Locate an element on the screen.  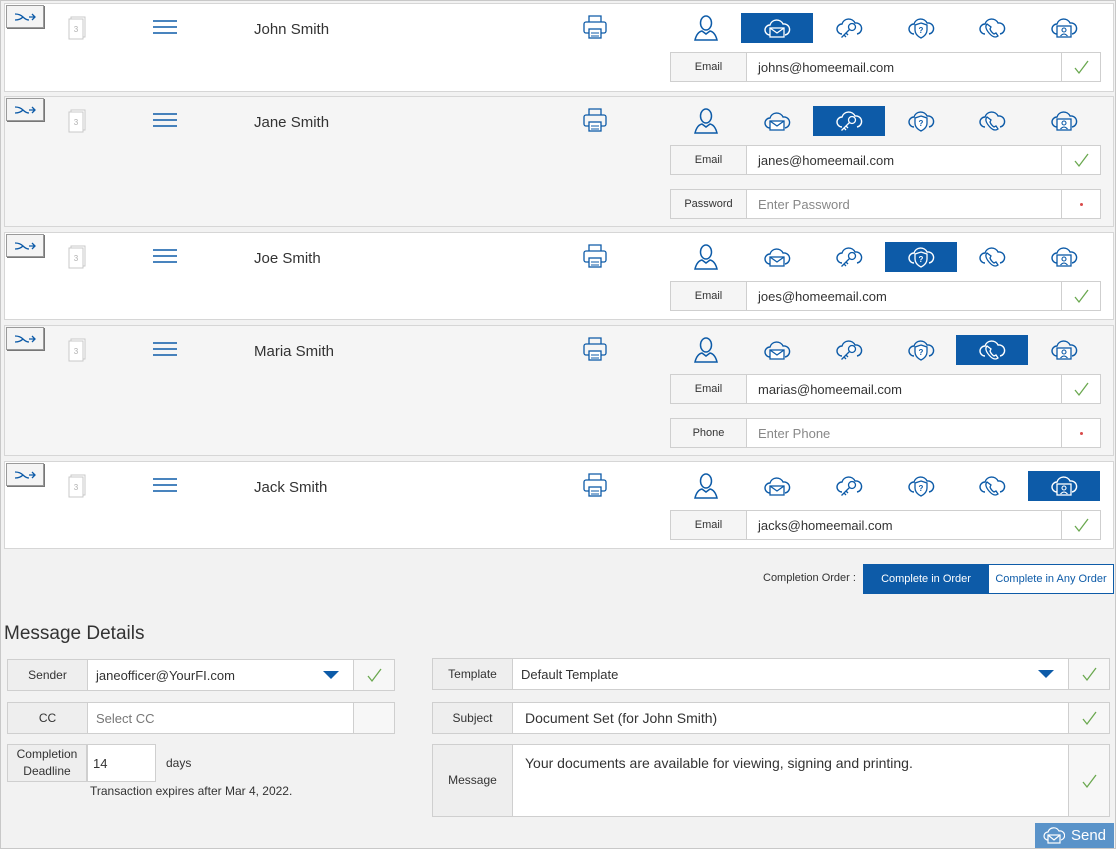
email-input: johns@homeemail.com is located at coordinates (904, 67).